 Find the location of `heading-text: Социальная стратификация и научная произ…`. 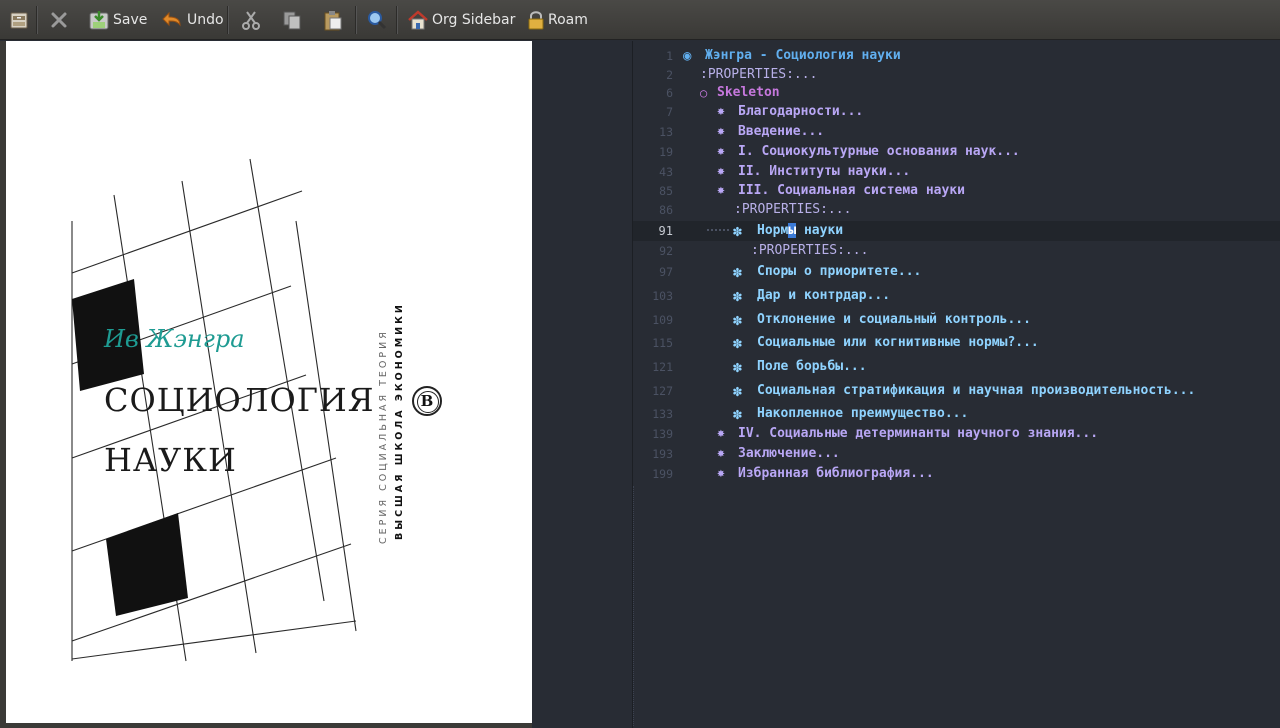

heading-text: Социальная стратификация и научная произ… is located at coordinates (976, 390).